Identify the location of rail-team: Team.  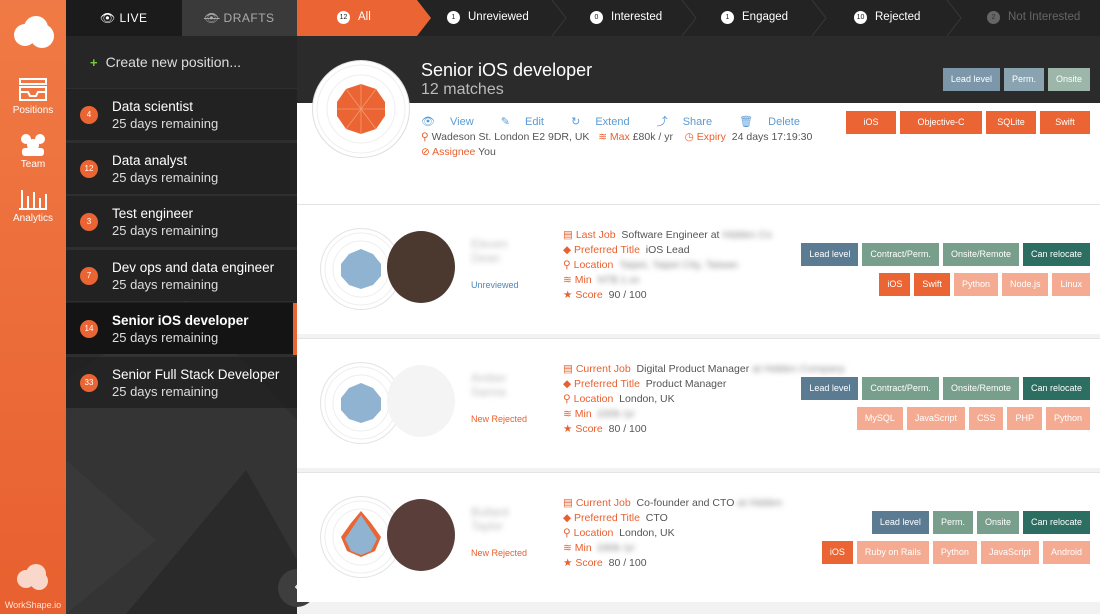
(33, 151).